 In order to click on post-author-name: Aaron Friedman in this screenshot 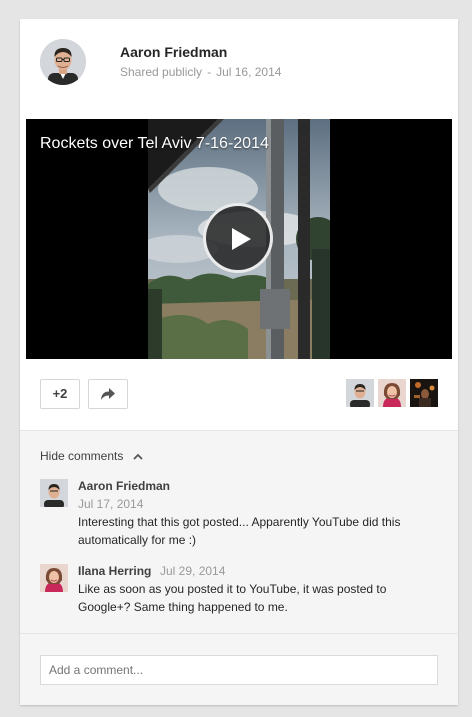, I will do `click(173, 52)`.